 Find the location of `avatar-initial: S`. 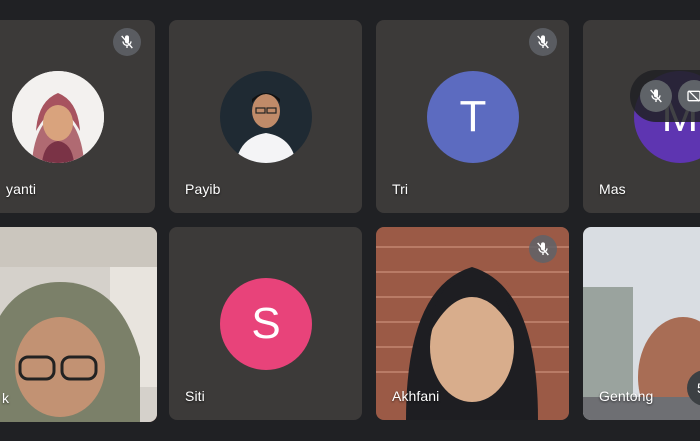

avatar-initial: S is located at coordinates (266, 323).